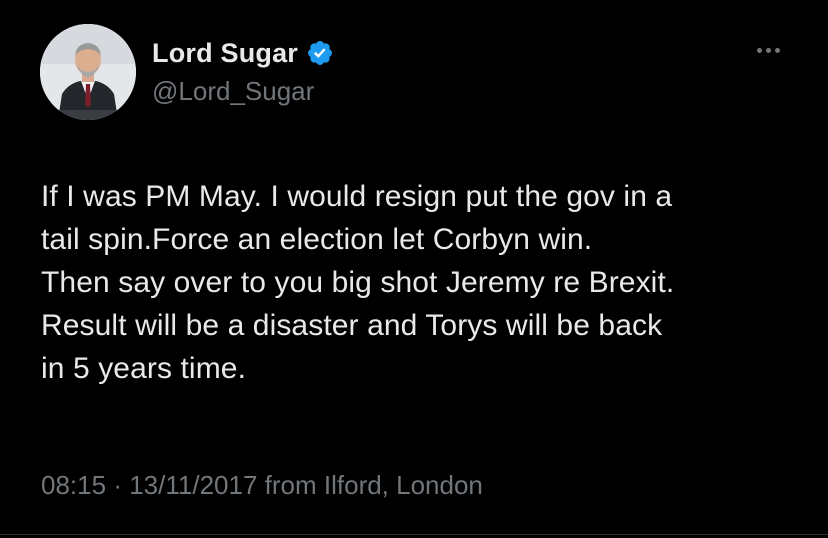 This screenshot has height=538, width=828. I want to click on author-handle: @Lord_Sugar, so click(233, 91).